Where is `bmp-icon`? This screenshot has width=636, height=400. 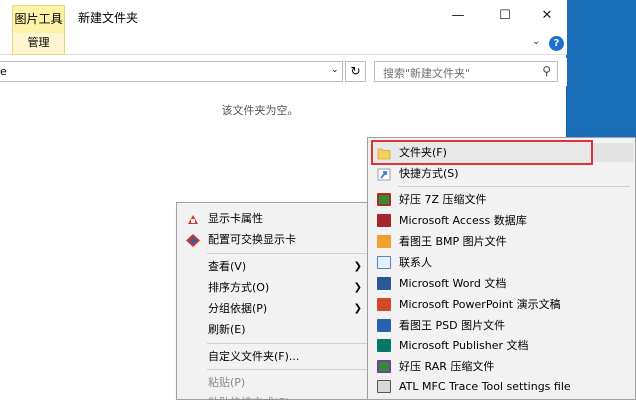 bmp-icon is located at coordinates (384, 241).